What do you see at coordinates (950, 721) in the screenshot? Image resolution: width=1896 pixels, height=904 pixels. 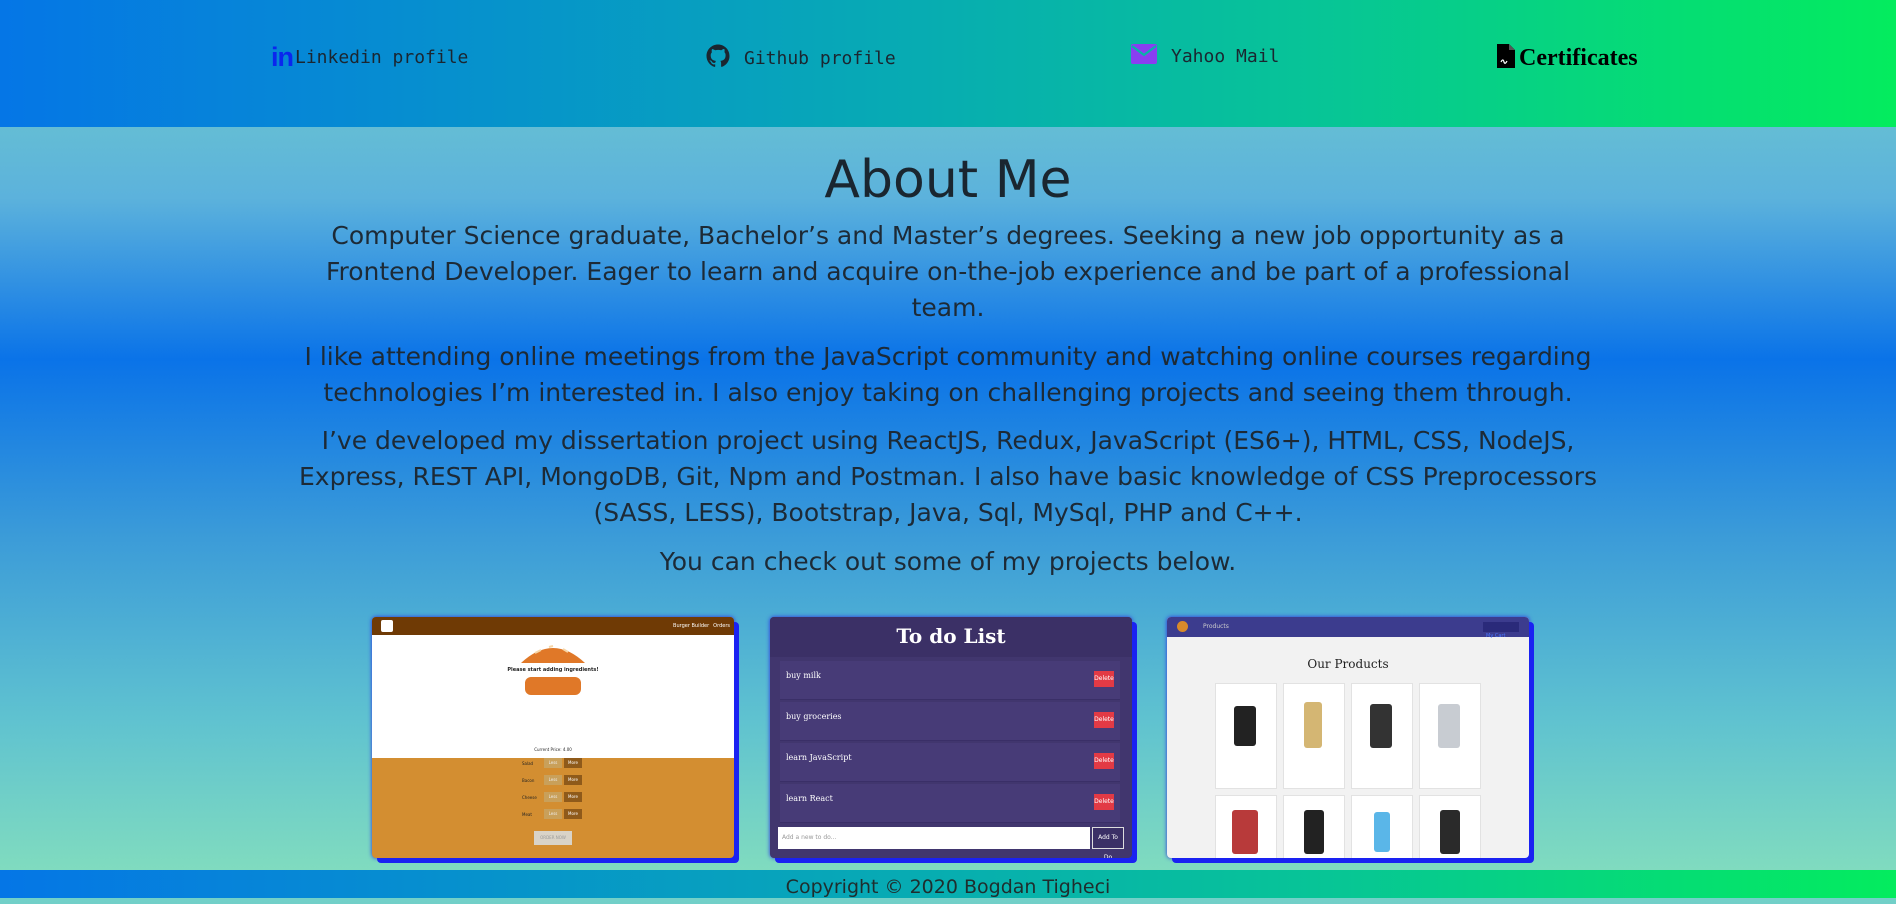 I see `todo-item: buy groceries Delete` at bounding box center [950, 721].